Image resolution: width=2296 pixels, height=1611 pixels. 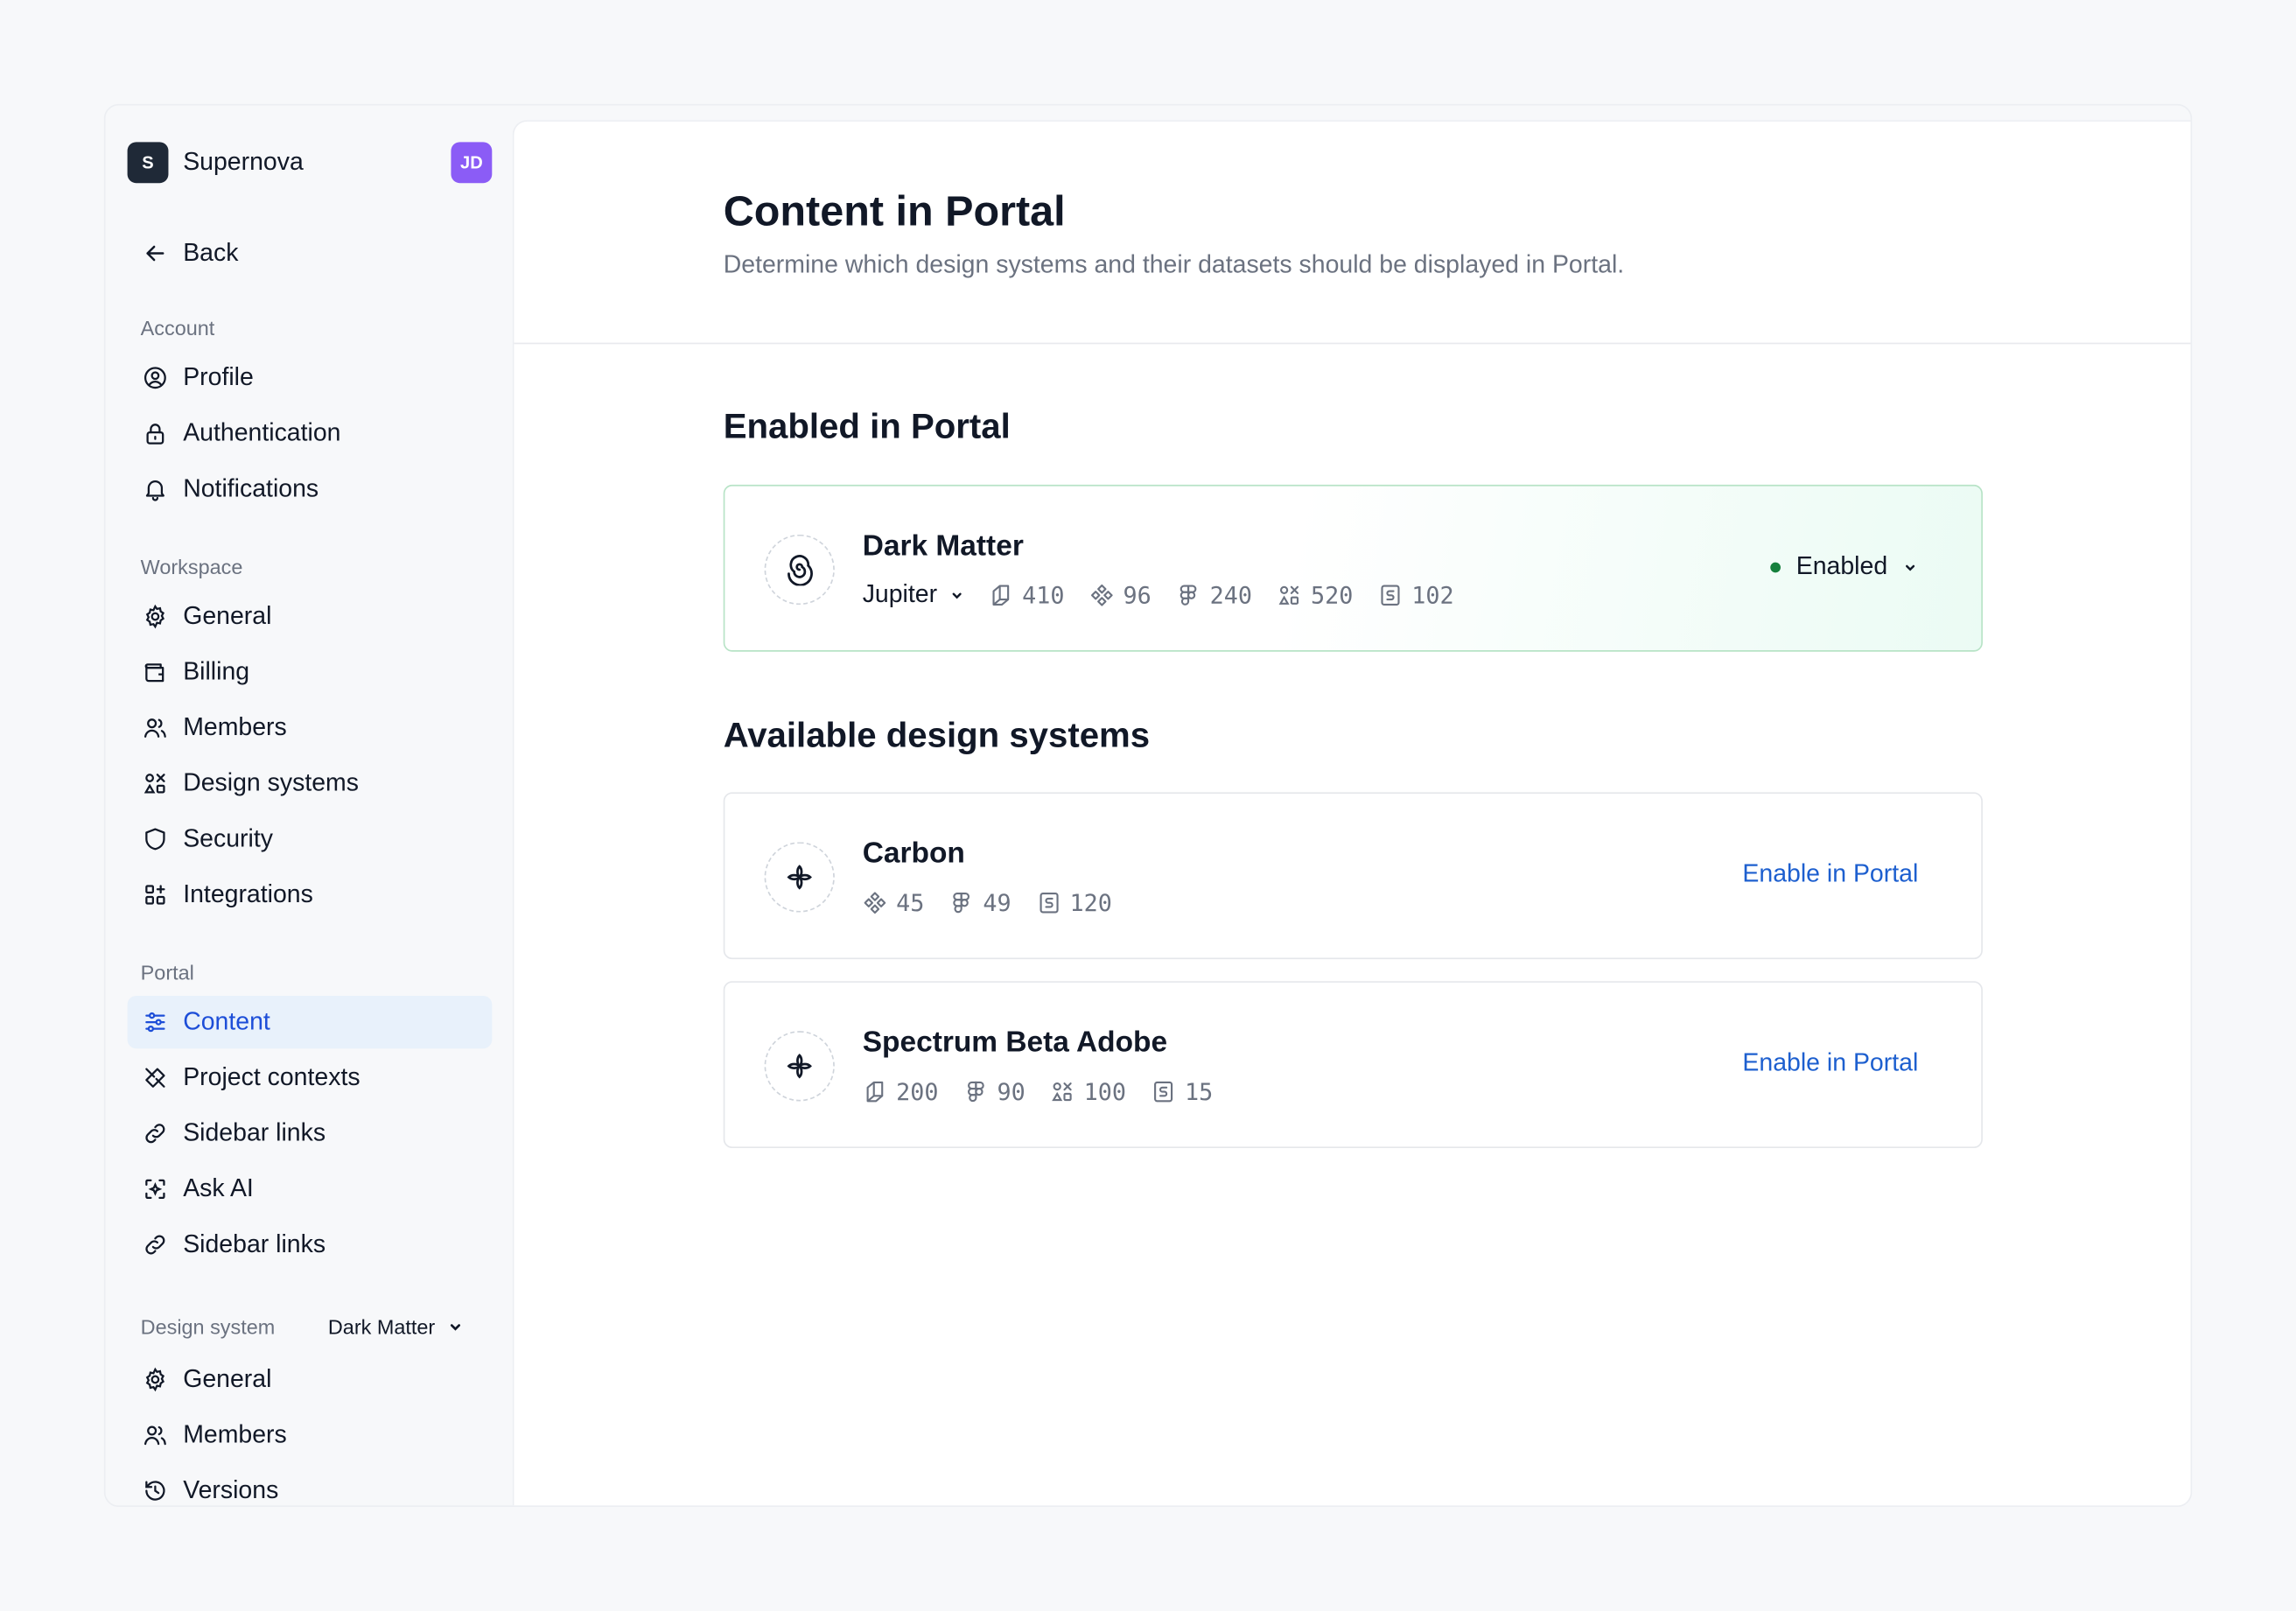 What do you see at coordinates (310, 783) in the screenshot?
I see `sidebar-item-design-systems: Design systems` at bounding box center [310, 783].